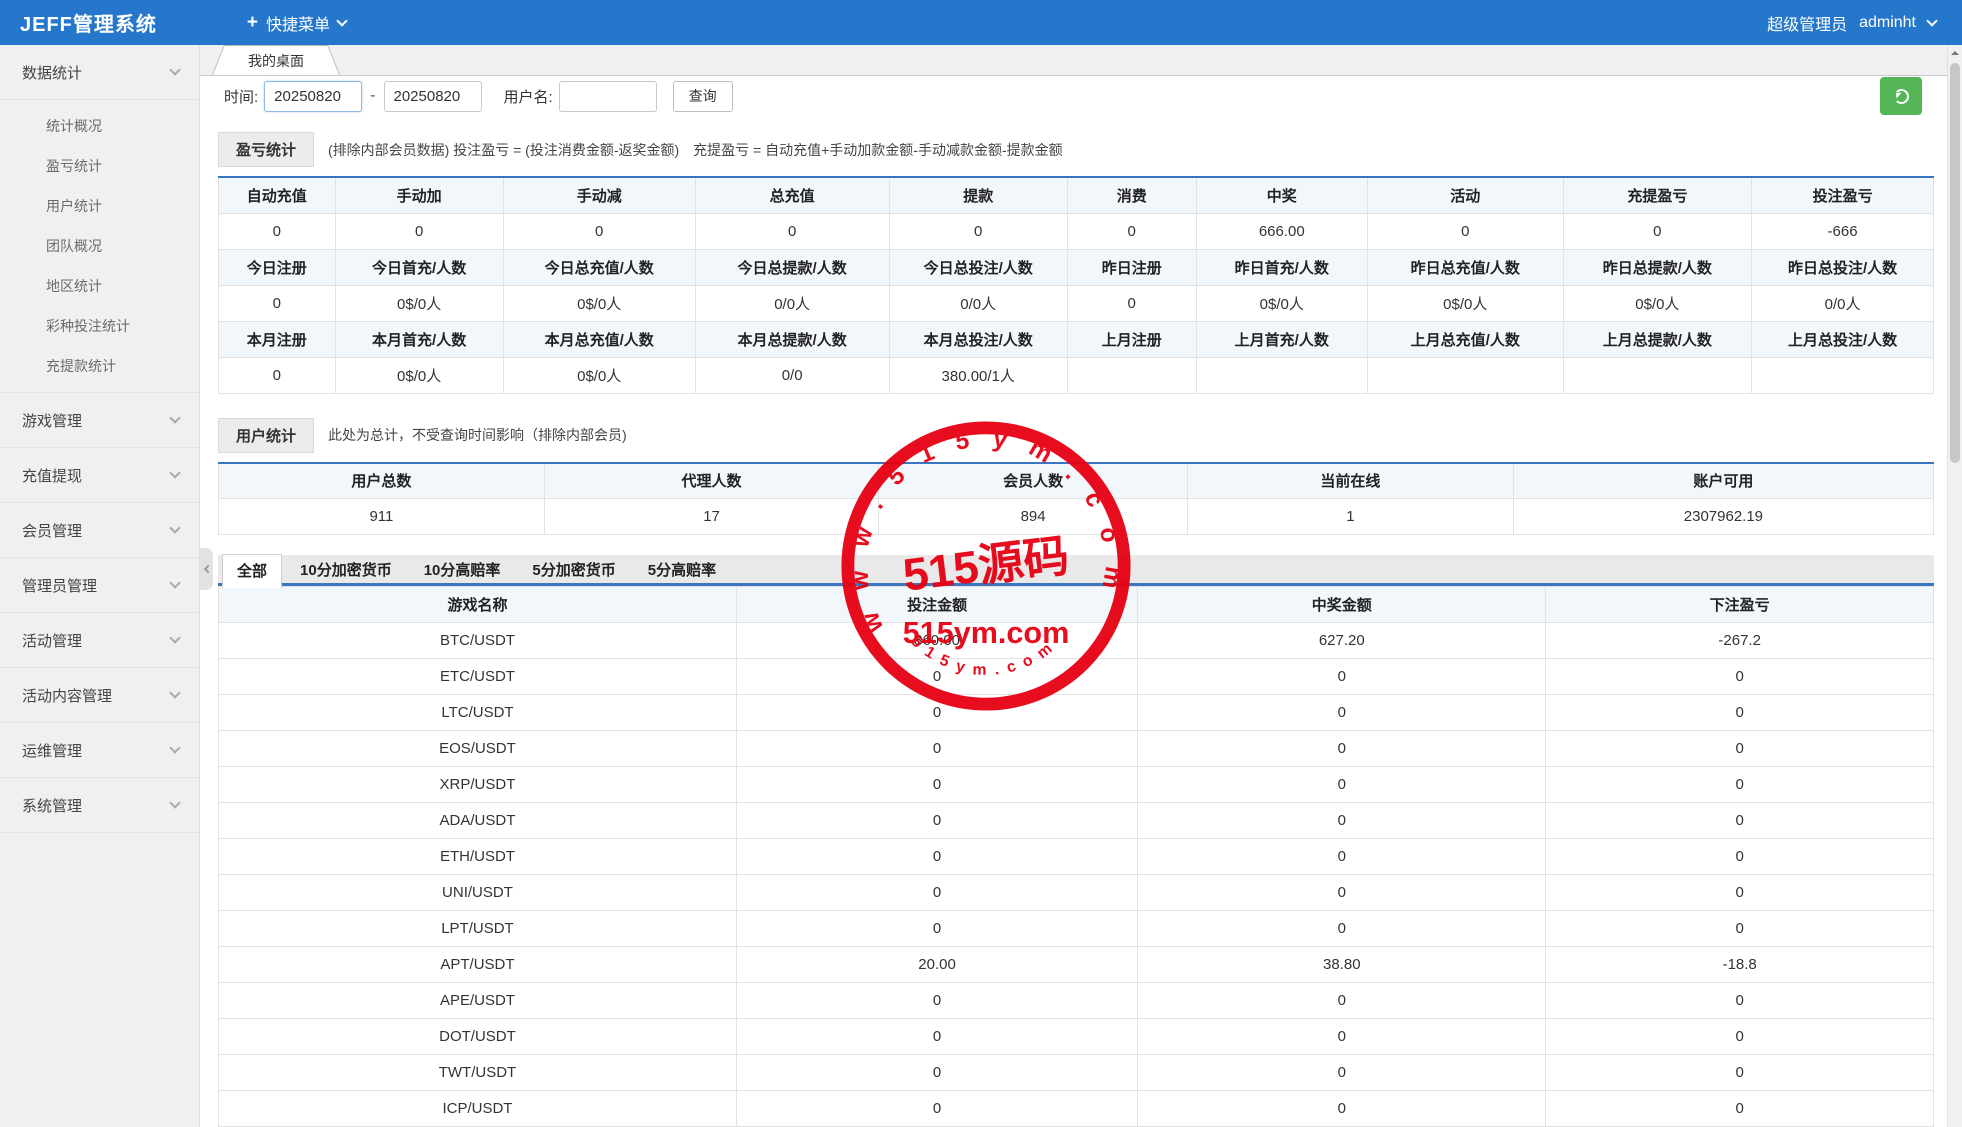 The height and width of the screenshot is (1127, 1962). Describe the element at coordinates (1342, 604) in the screenshot. I see `game-header-cell: 中奖金额` at that location.